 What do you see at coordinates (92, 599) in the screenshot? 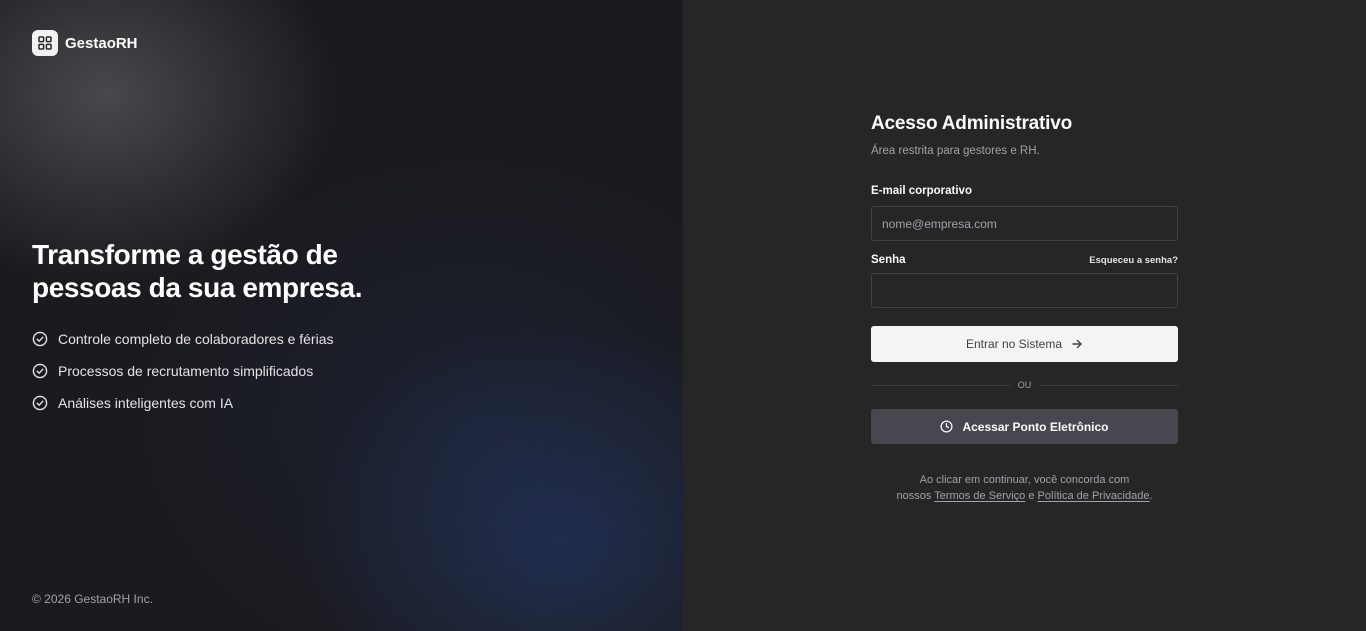
I see `copyright: © 2026 GestaoRH Inc.` at bounding box center [92, 599].